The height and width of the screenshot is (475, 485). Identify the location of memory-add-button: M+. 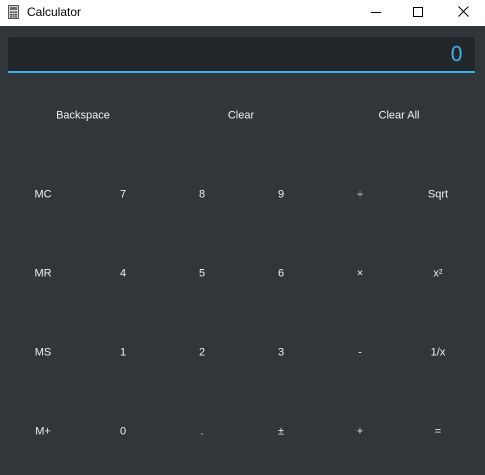
(43, 432).